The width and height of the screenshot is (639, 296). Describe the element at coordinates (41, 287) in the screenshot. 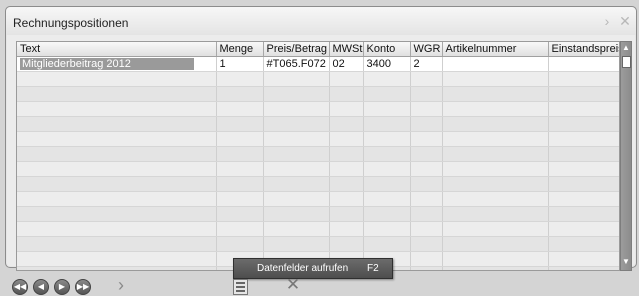

I see `previous-record-icon: ◀` at that location.